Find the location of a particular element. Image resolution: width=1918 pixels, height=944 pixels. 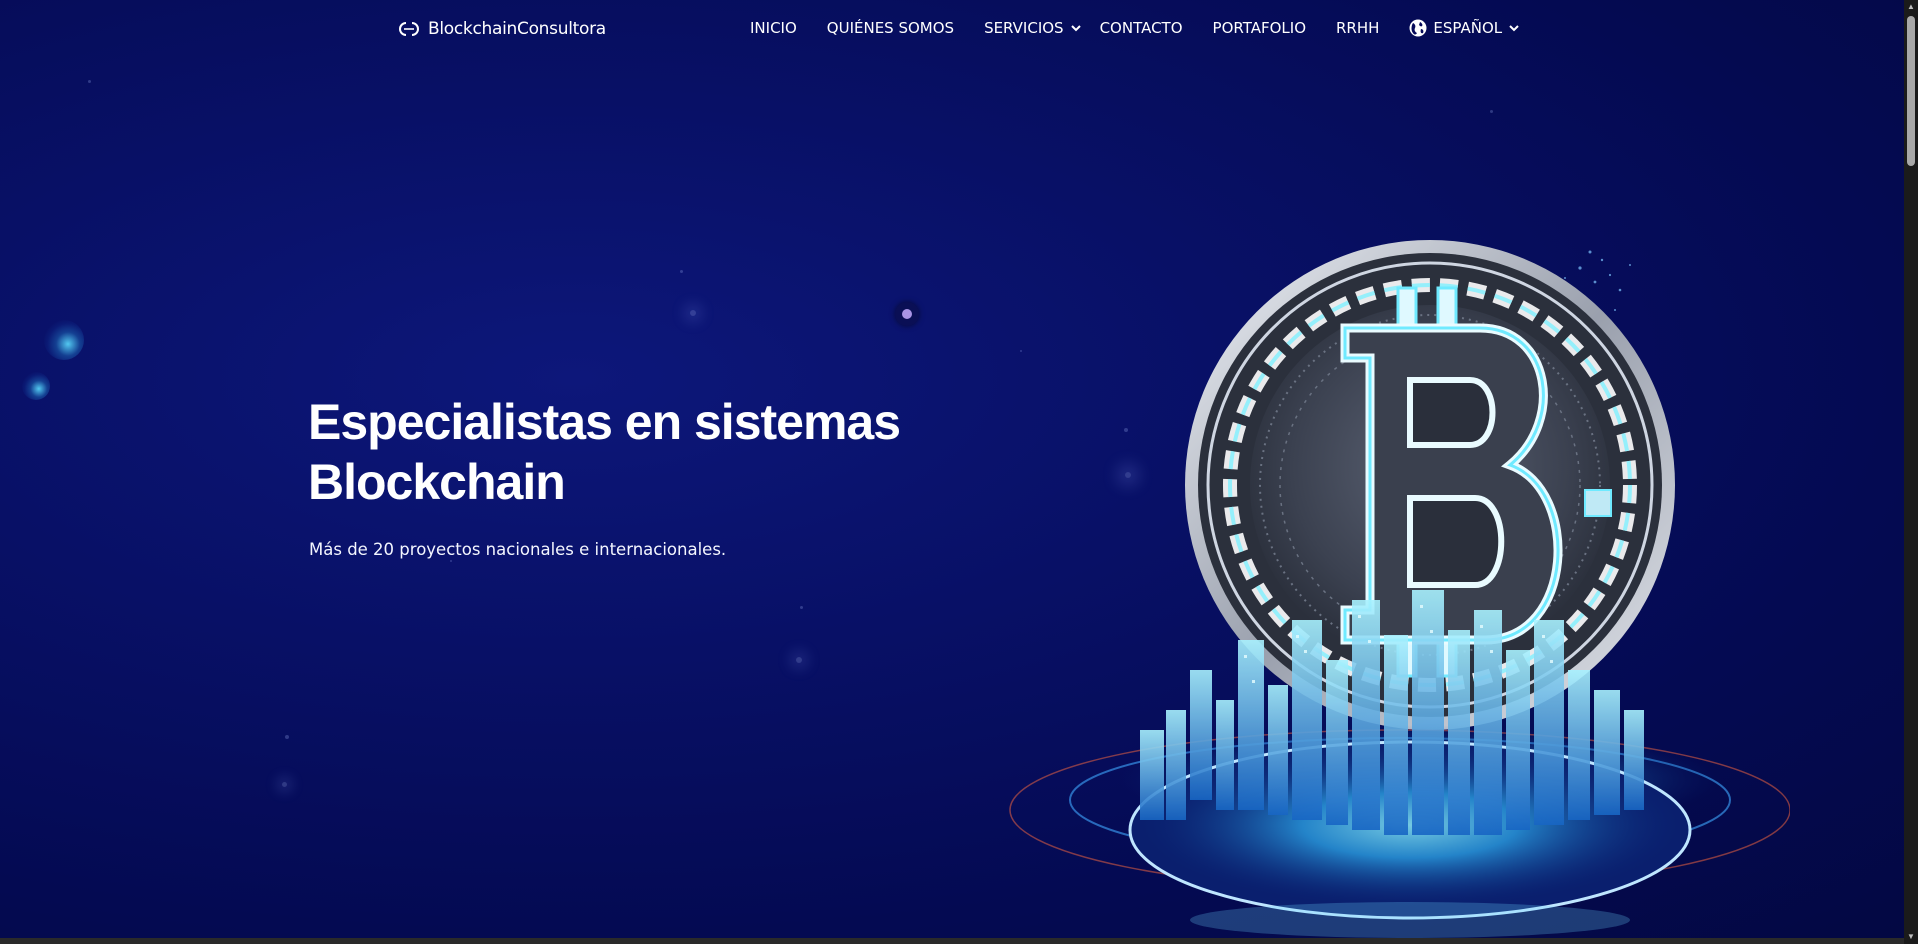

nav-item-label: QUIÉNES SOMOS is located at coordinates (890, 28).